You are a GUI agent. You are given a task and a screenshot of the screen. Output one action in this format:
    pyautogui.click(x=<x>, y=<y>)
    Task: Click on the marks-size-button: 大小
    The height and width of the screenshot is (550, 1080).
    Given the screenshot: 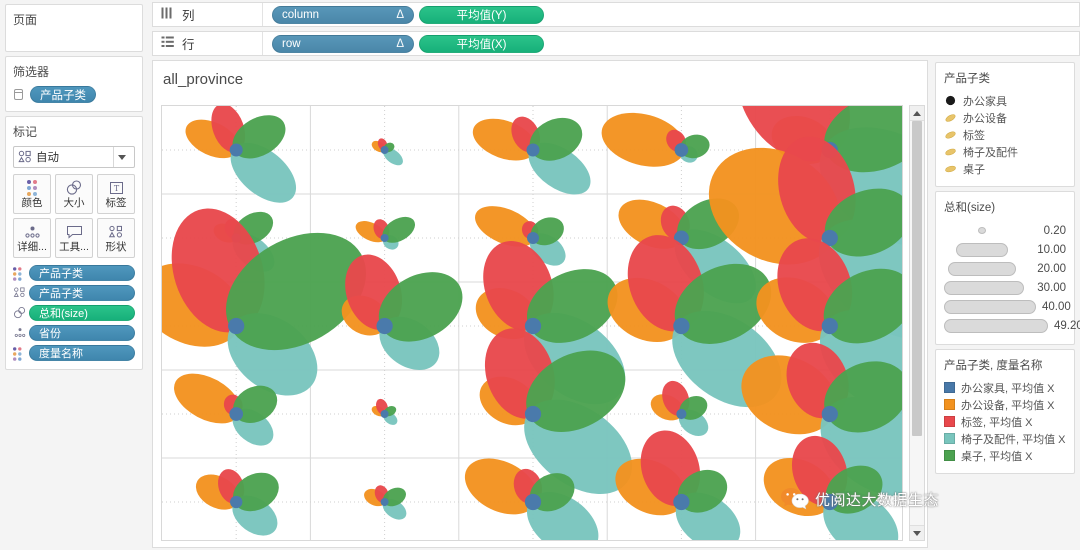 What is the action you would take?
    pyautogui.click(x=74, y=194)
    